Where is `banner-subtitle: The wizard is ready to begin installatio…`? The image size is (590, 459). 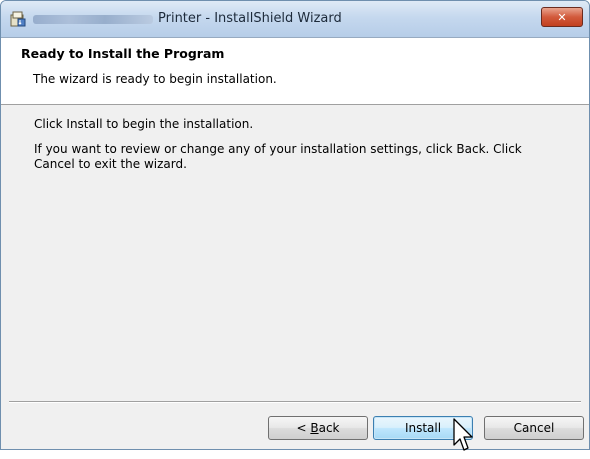 banner-subtitle: The wizard is ready to begin installatio… is located at coordinates (155, 79).